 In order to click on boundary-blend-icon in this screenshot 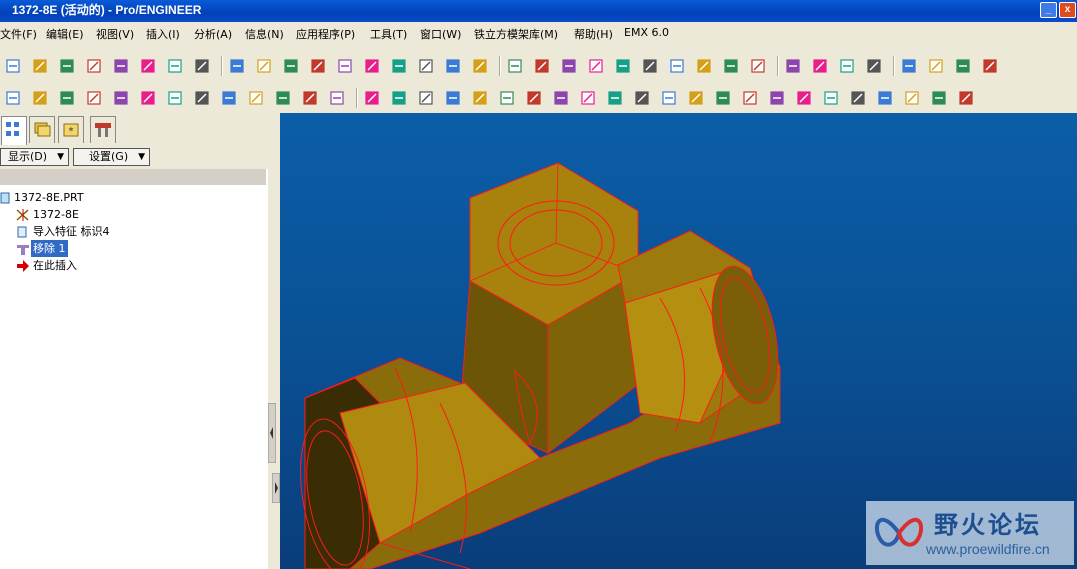, I will do `click(148, 98)`.